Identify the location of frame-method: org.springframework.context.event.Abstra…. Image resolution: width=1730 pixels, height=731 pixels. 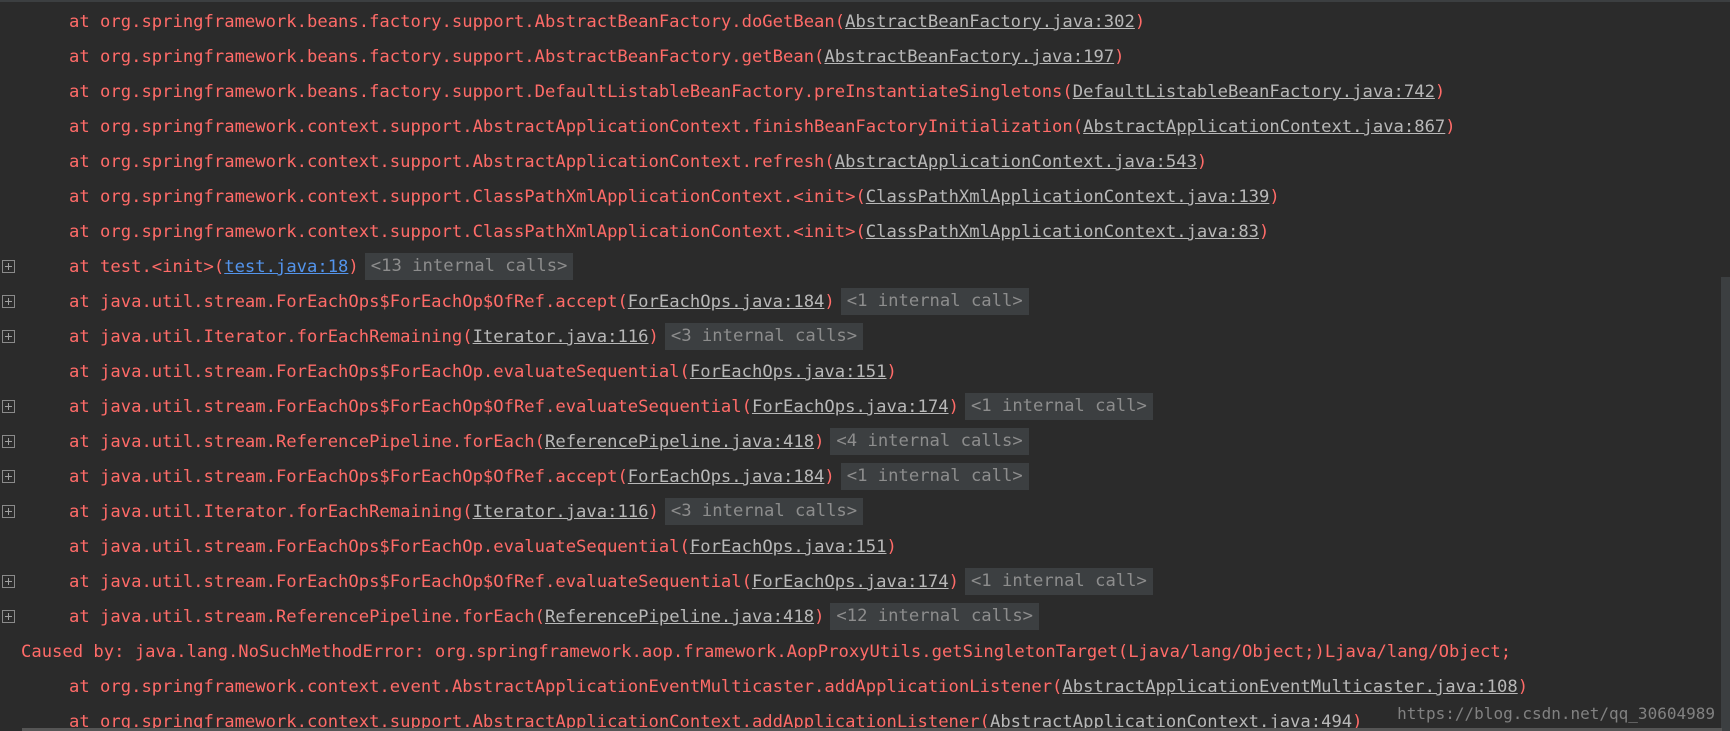
(576, 687).